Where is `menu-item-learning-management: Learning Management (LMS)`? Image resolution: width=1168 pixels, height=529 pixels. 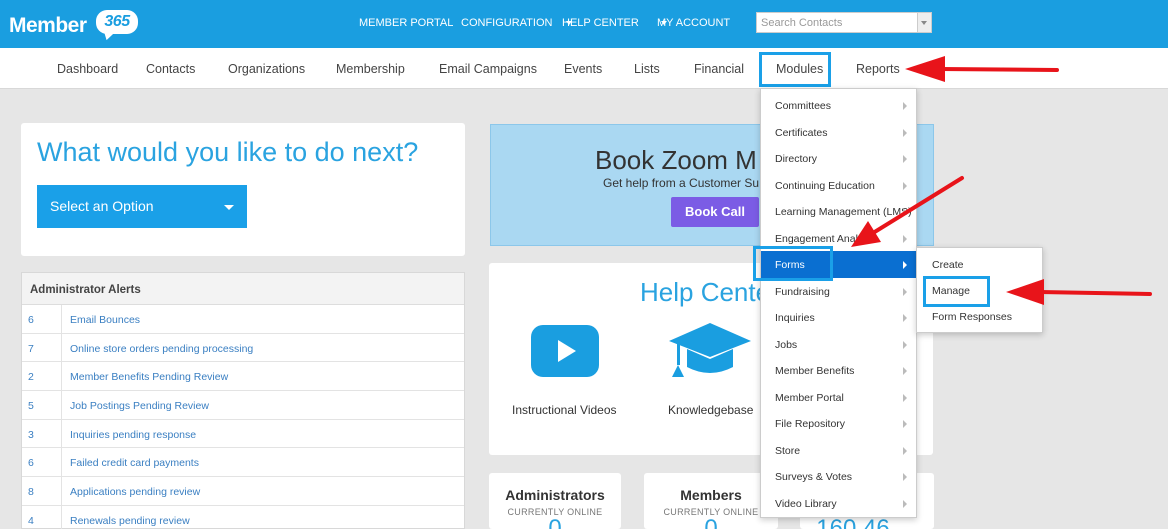
menu-item-learning-management: Learning Management (LMS) is located at coordinates (838, 211).